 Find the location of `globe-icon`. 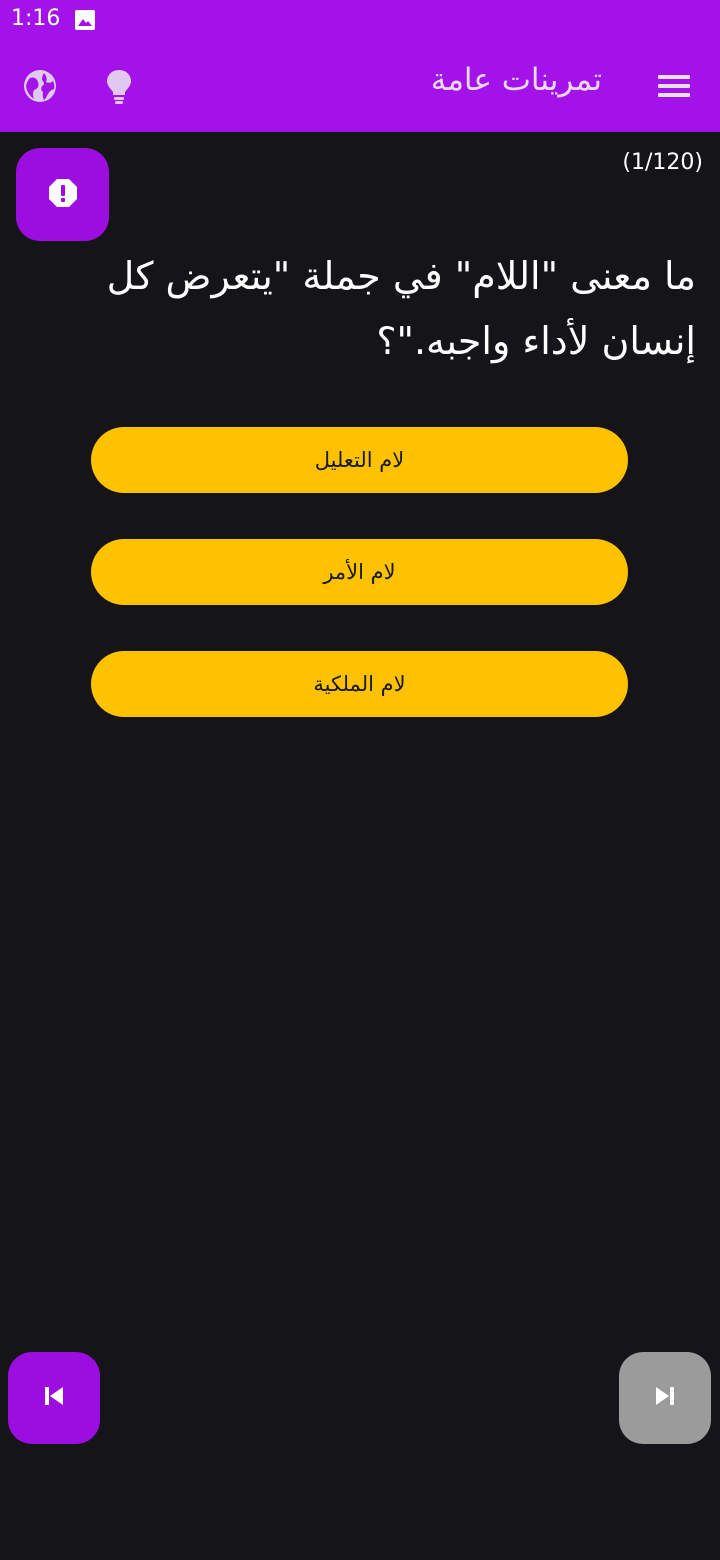

globe-icon is located at coordinates (40, 86).